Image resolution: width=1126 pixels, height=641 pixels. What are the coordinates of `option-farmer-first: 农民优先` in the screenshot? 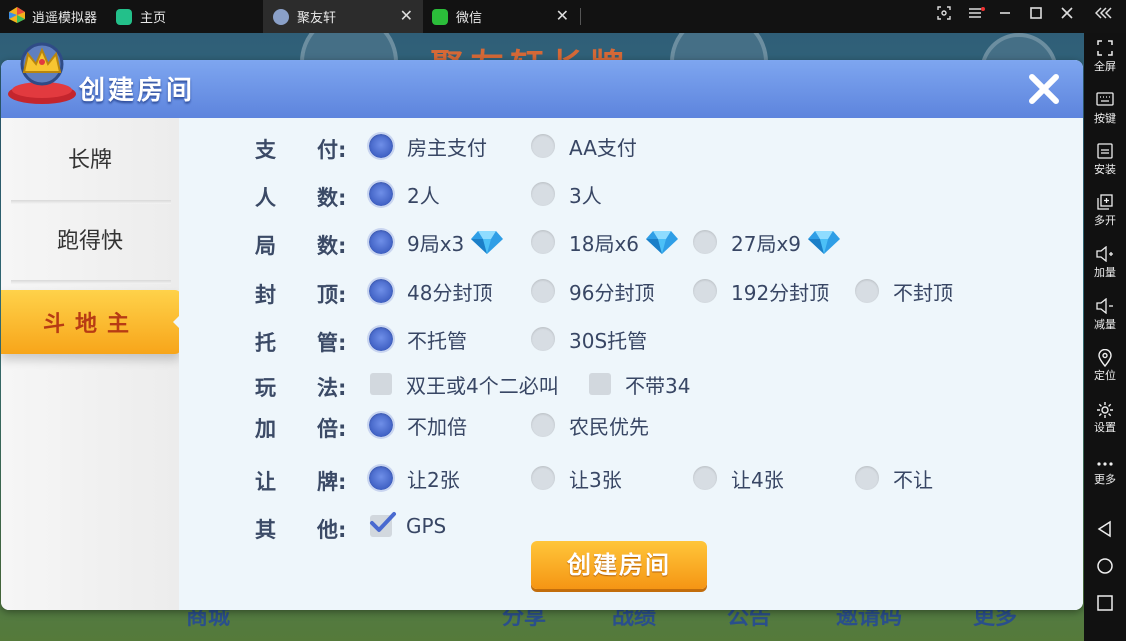 It's located at (590, 425).